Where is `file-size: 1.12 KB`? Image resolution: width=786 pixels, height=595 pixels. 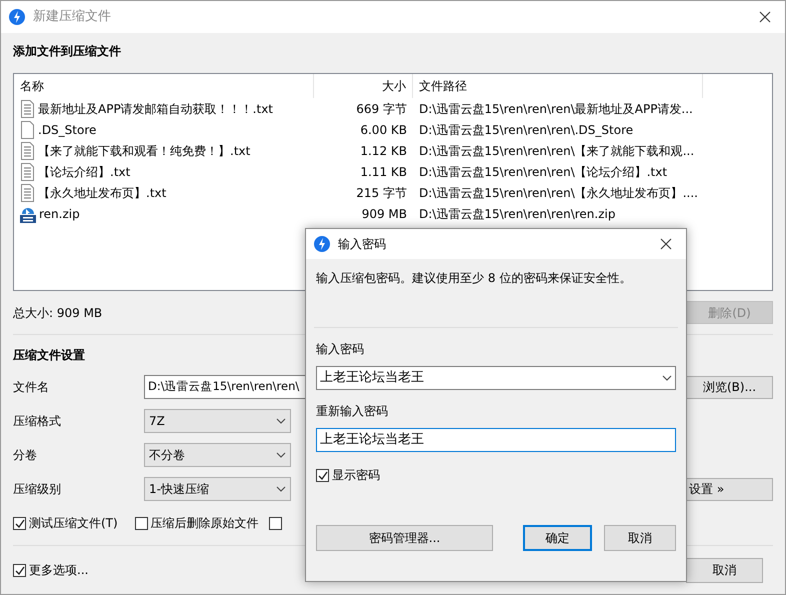 file-size: 1.12 KB is located at coordinates (383, 151).